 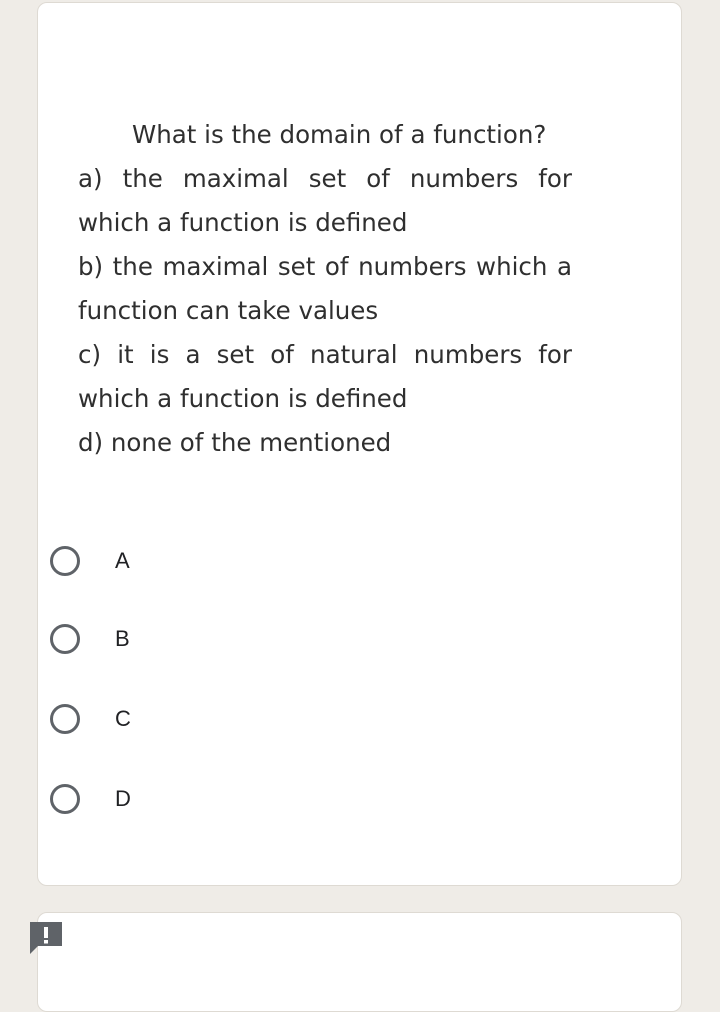 I want to click on radio-button-b, so click(x=65, y=639).